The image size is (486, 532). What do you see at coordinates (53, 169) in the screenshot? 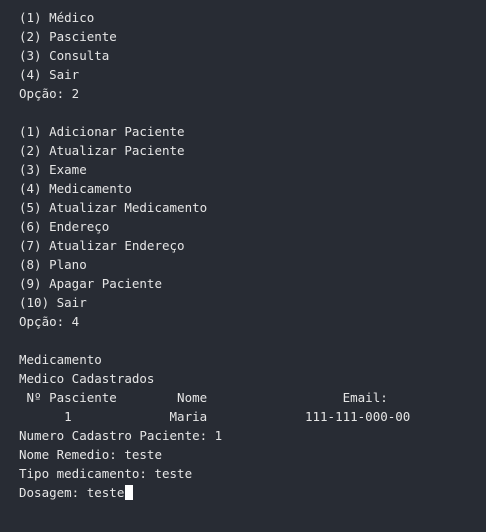
I see `menu-item-exame: (3) Exame` at bounding box center [53, 169].